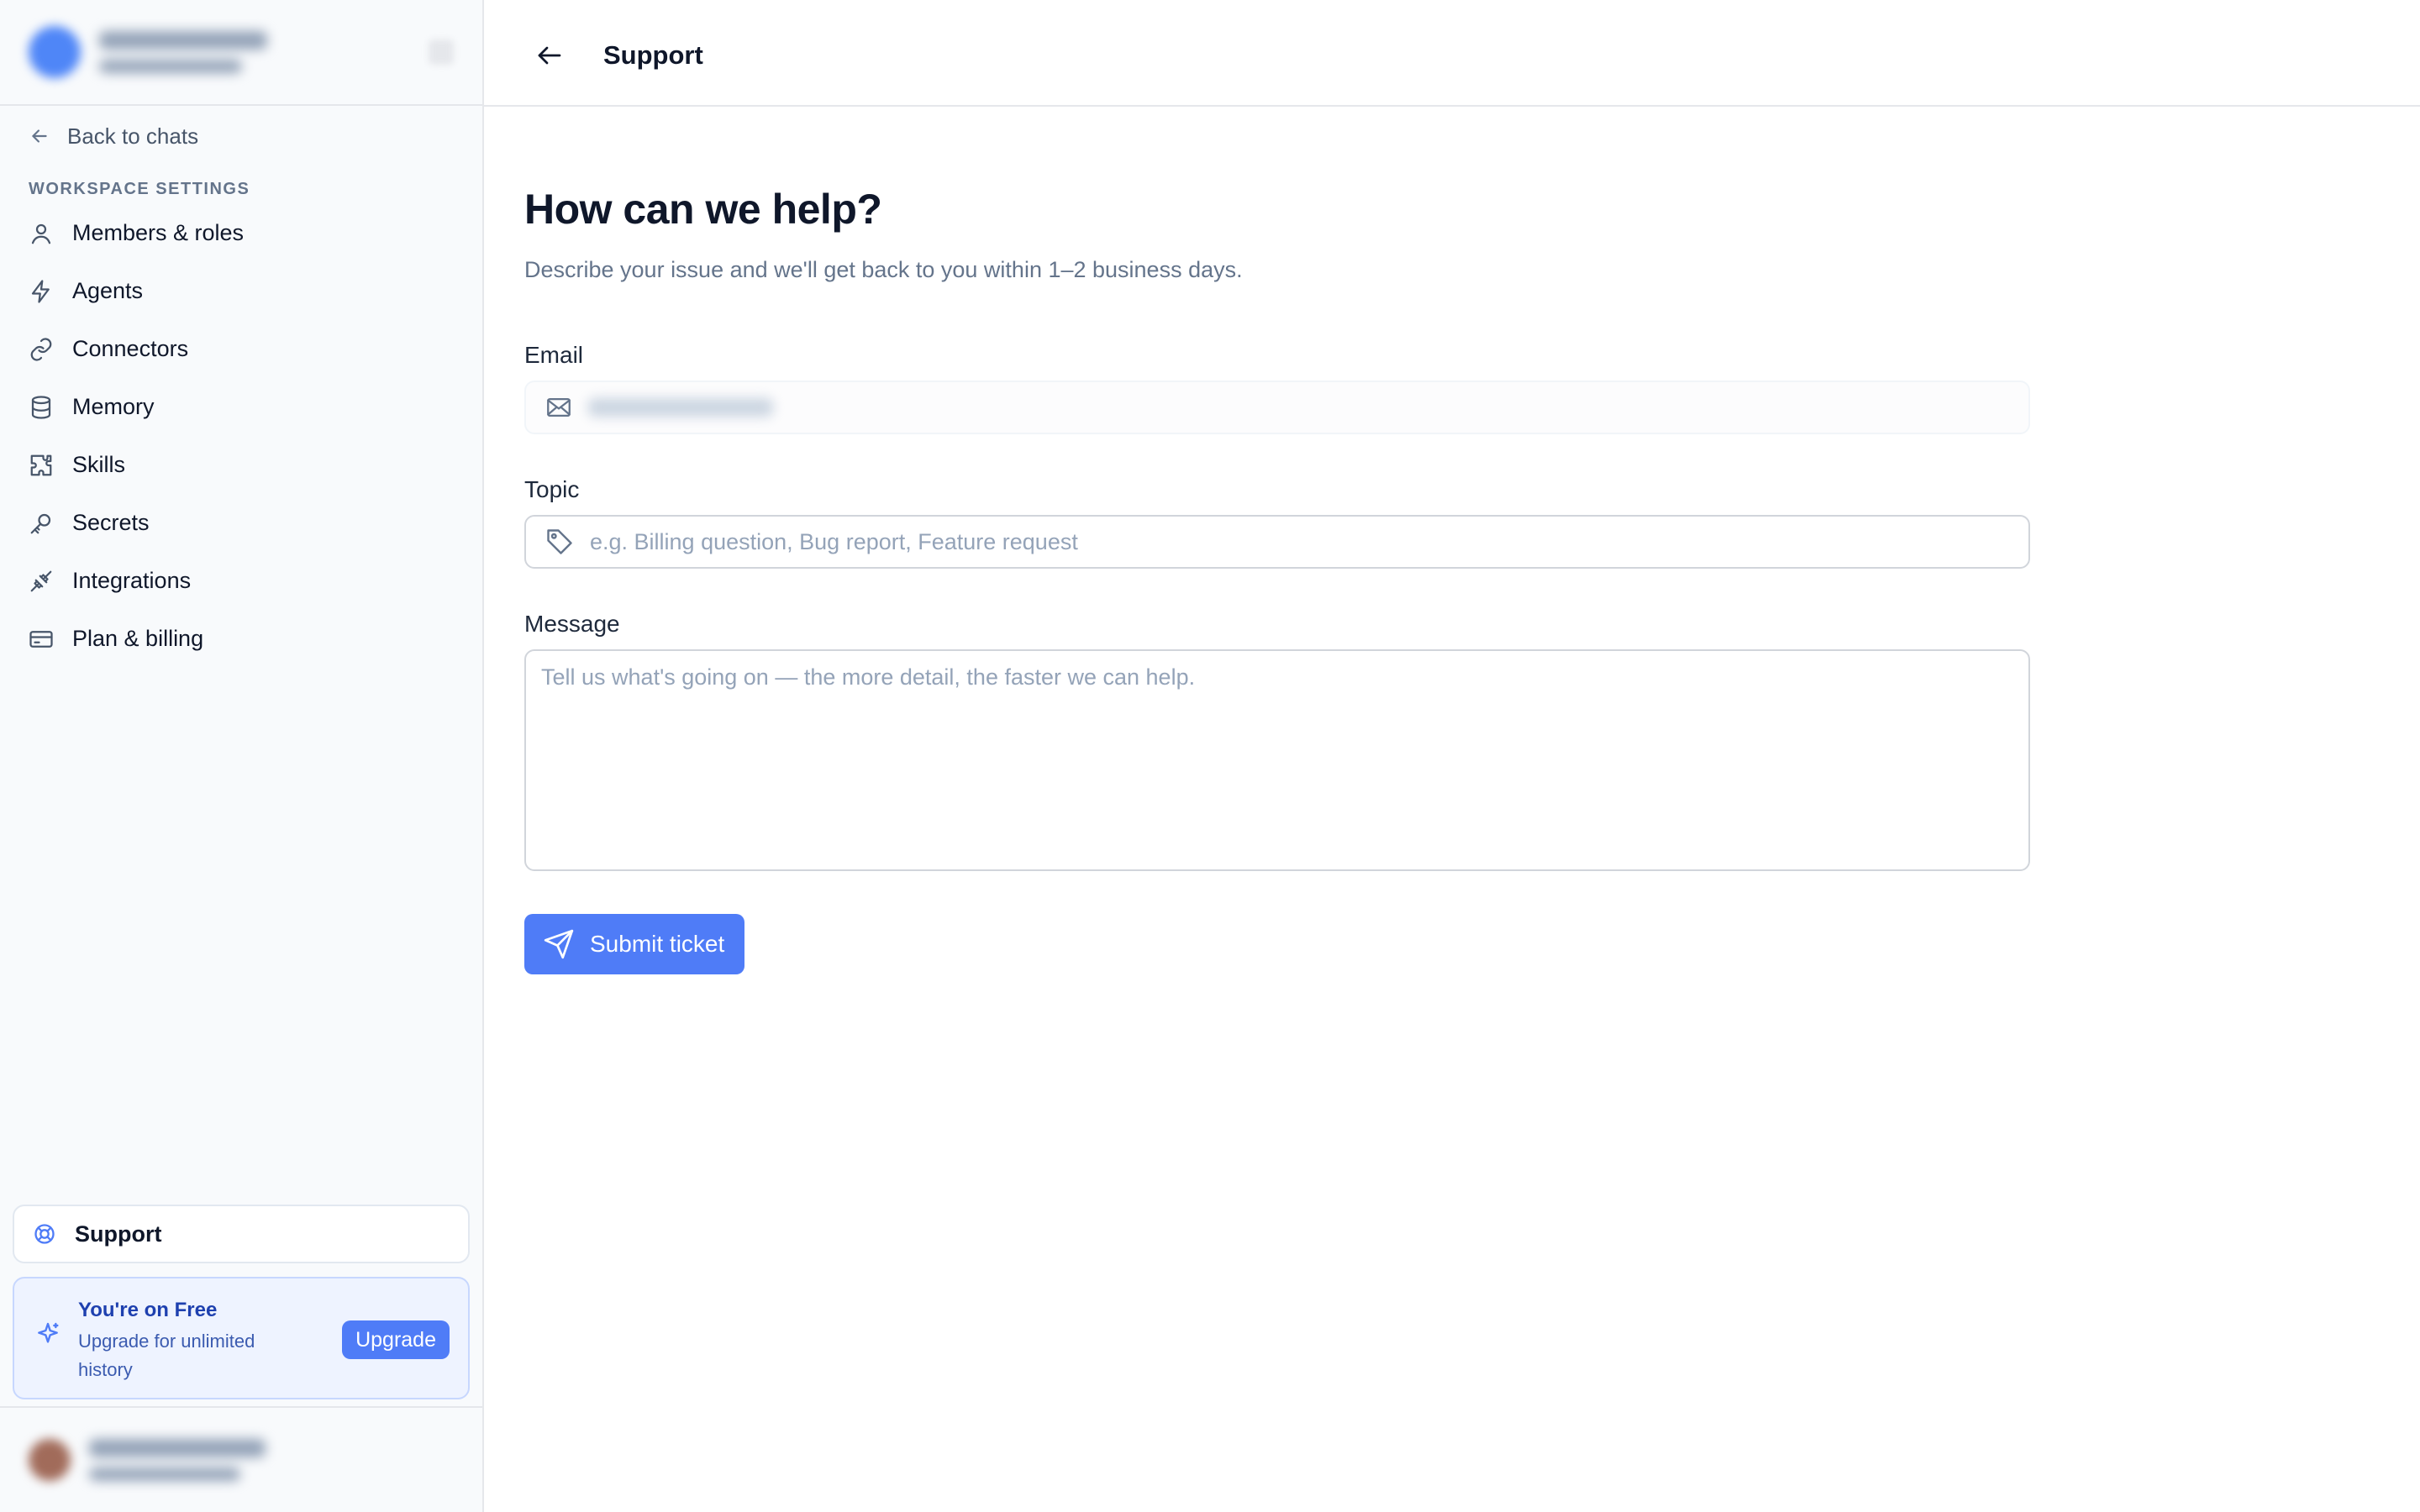 The height and width of the screenshot is (1512, 2420). What do you see at coordinates (1277, 760) in the screenshot?
I see `message-textarea` at bounding box center [1277, 760].